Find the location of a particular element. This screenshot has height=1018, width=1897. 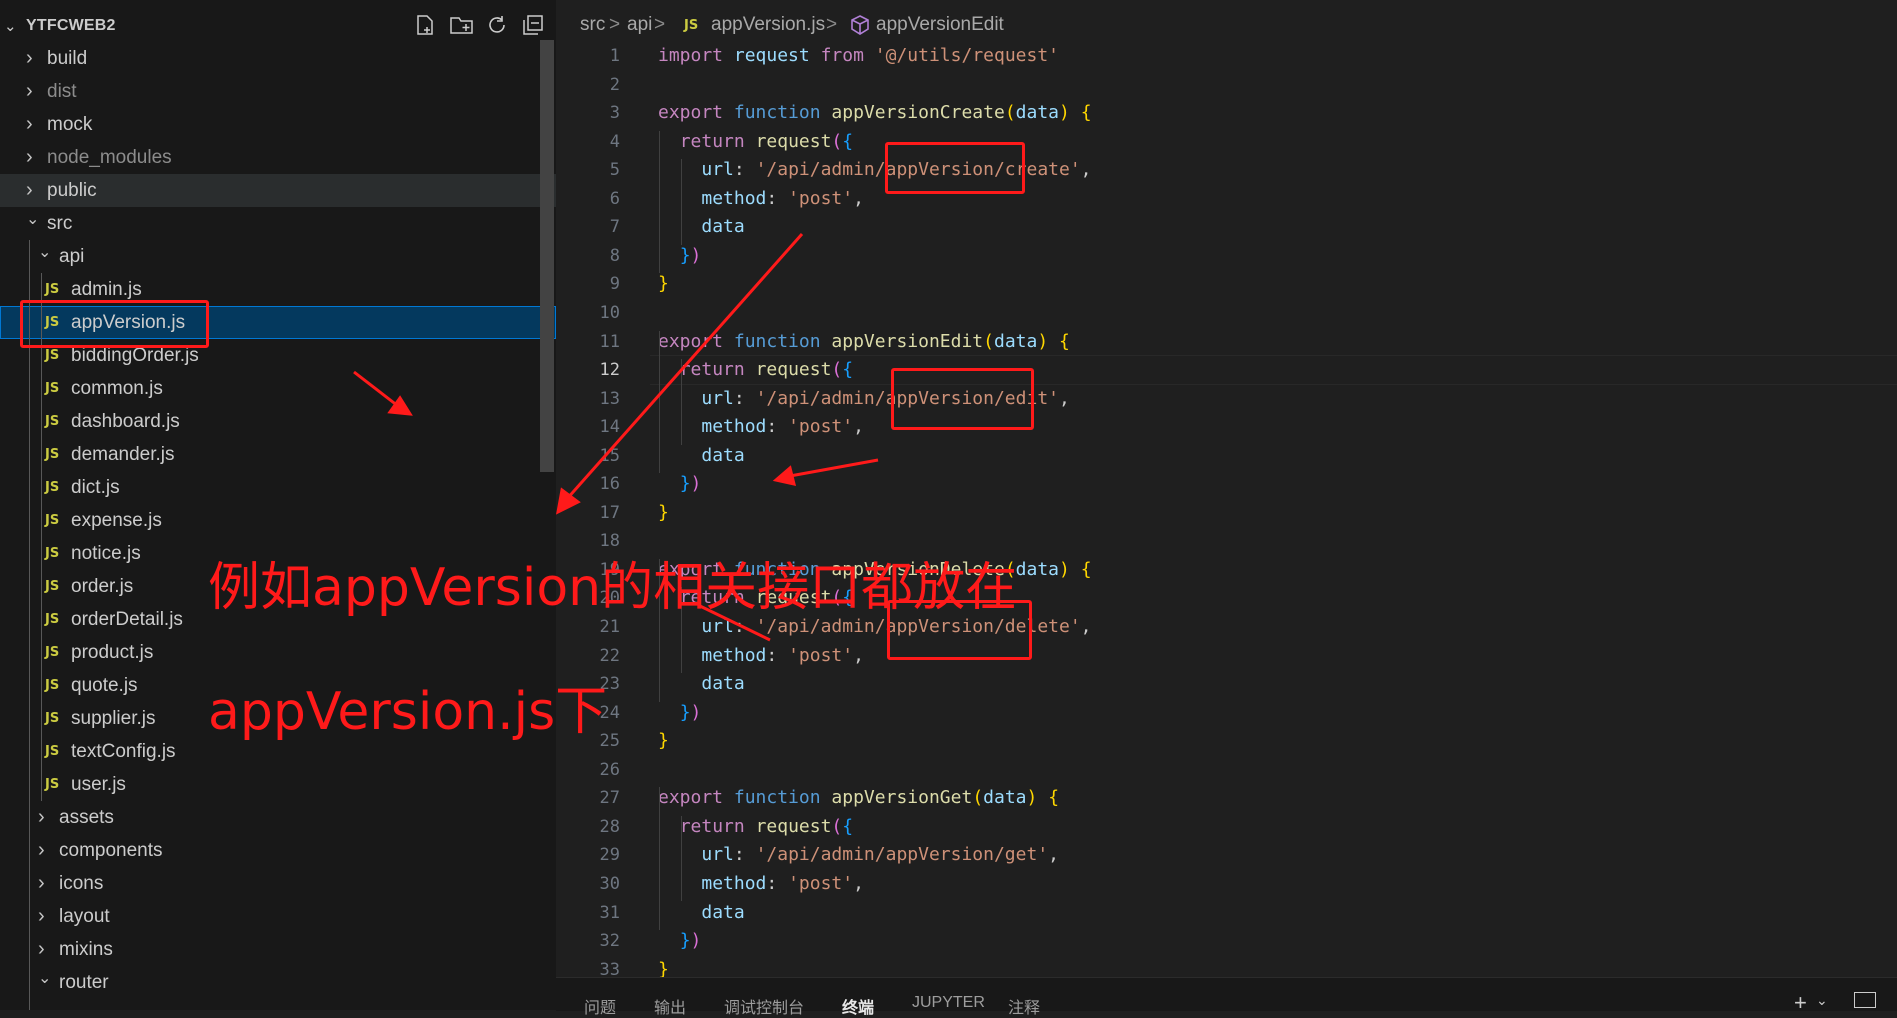

annotation-arrows is located at coordinates (616, 437).